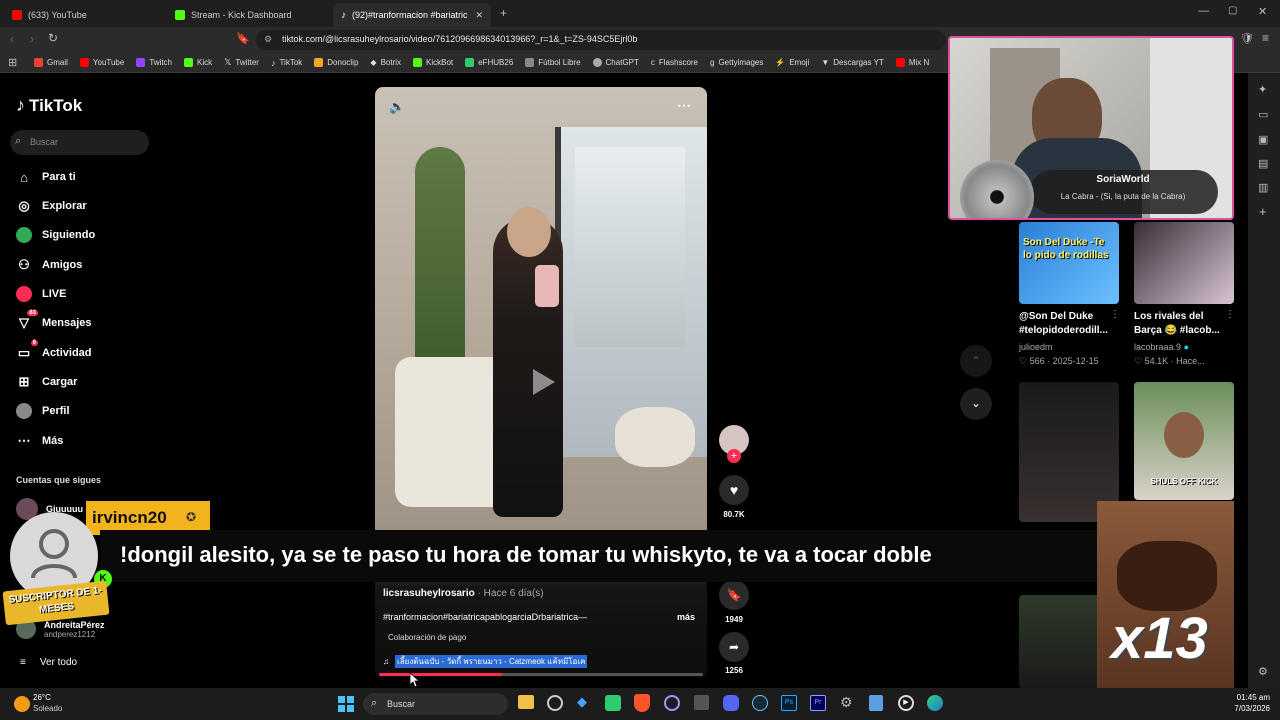 This screenshot has height=720, width=1280. Describe the element at coordinates (582, 702) in the screenshot. I see `app-icon: ◆` at that location.